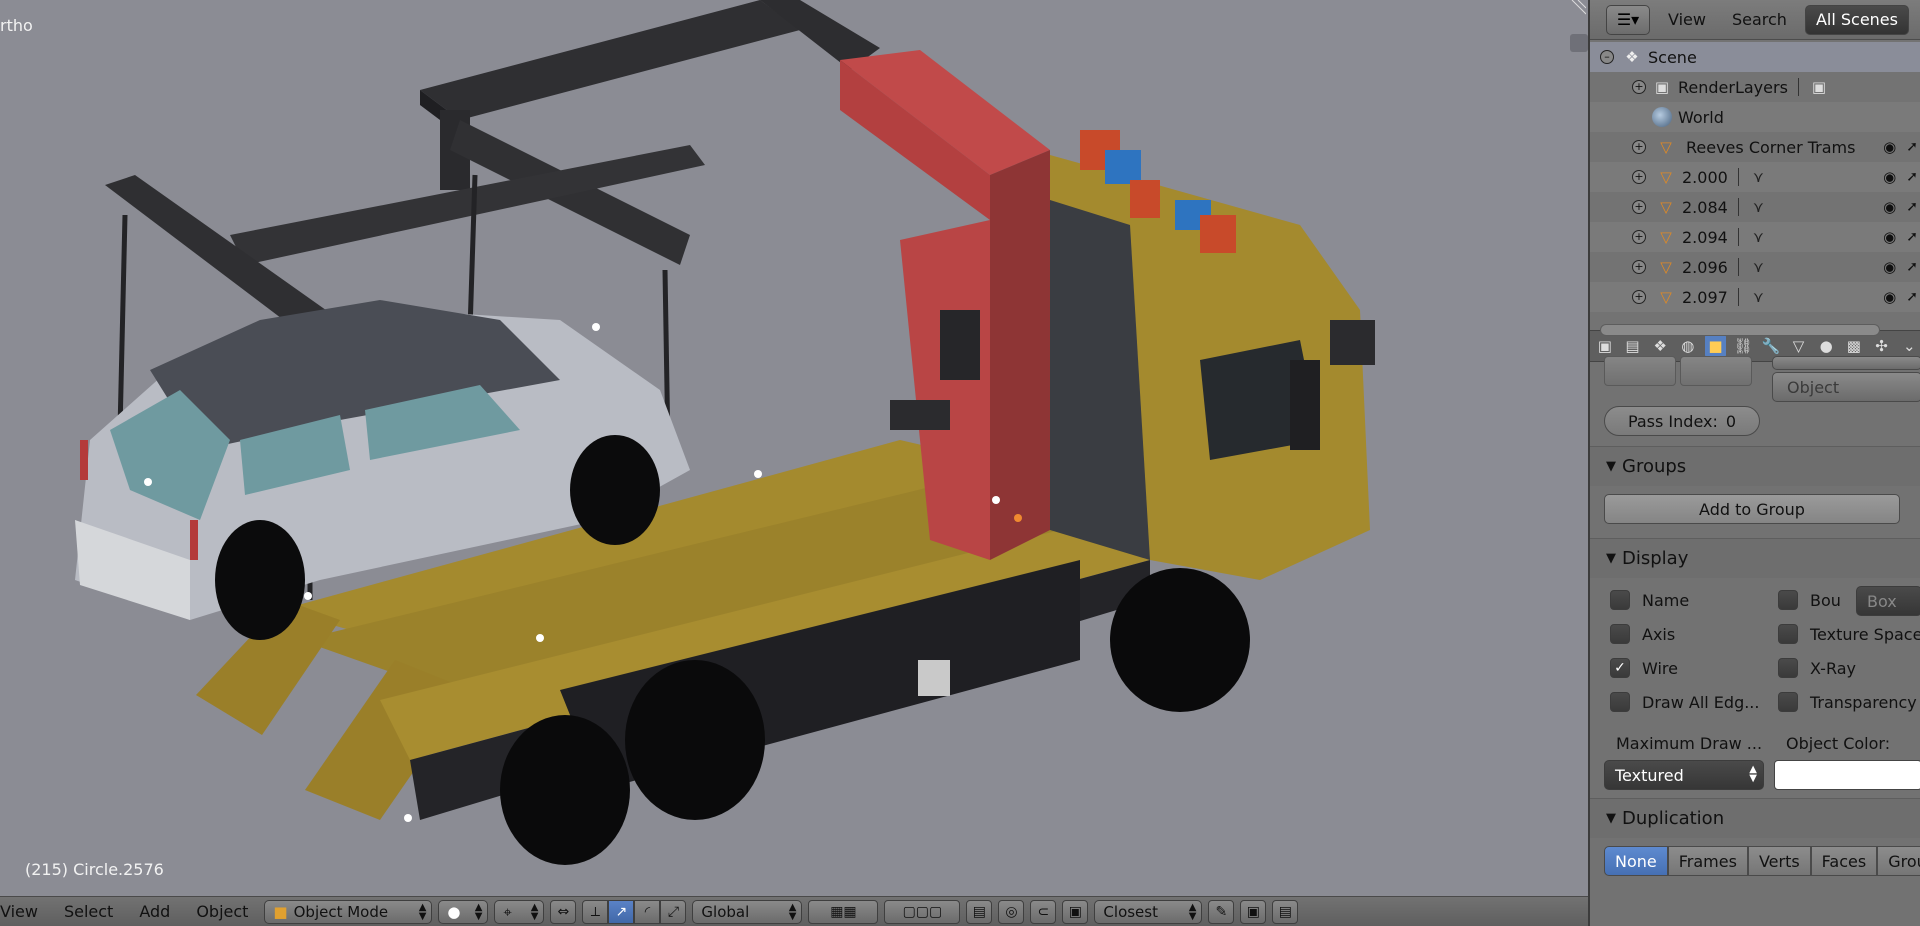  What do you see at coordinates (1755, 207) in the screenshot?
I see `outliner-row-object: + ▽ 2.084 ⋎ ◉ ➚` at bounding box center [1755, 207].